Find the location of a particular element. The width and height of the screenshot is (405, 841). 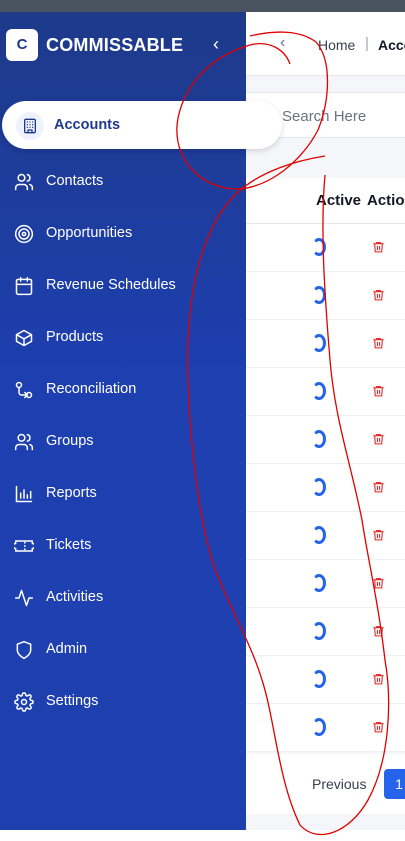

sidebar-item-label: Opportunities is located at coordinates (89, 233).